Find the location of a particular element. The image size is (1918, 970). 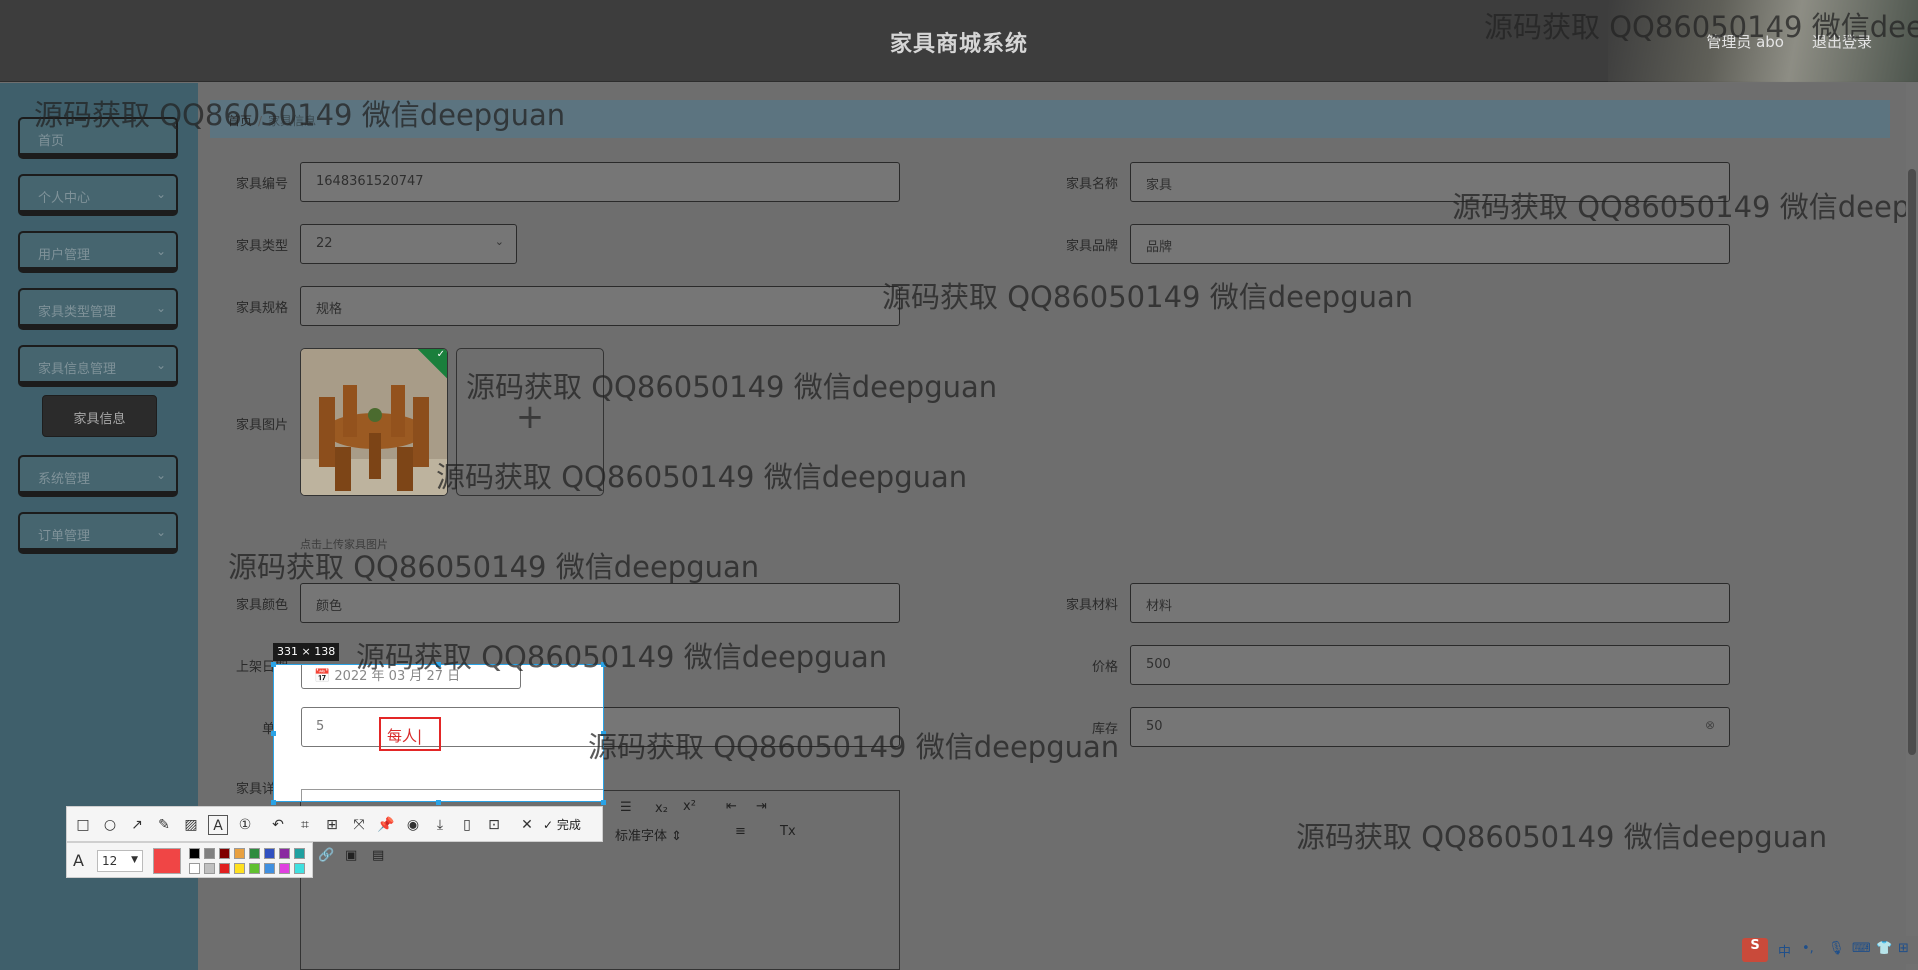

sidebar-item-info-management: 家具信息管理 ⌄ is located at coordinates (98, 366).